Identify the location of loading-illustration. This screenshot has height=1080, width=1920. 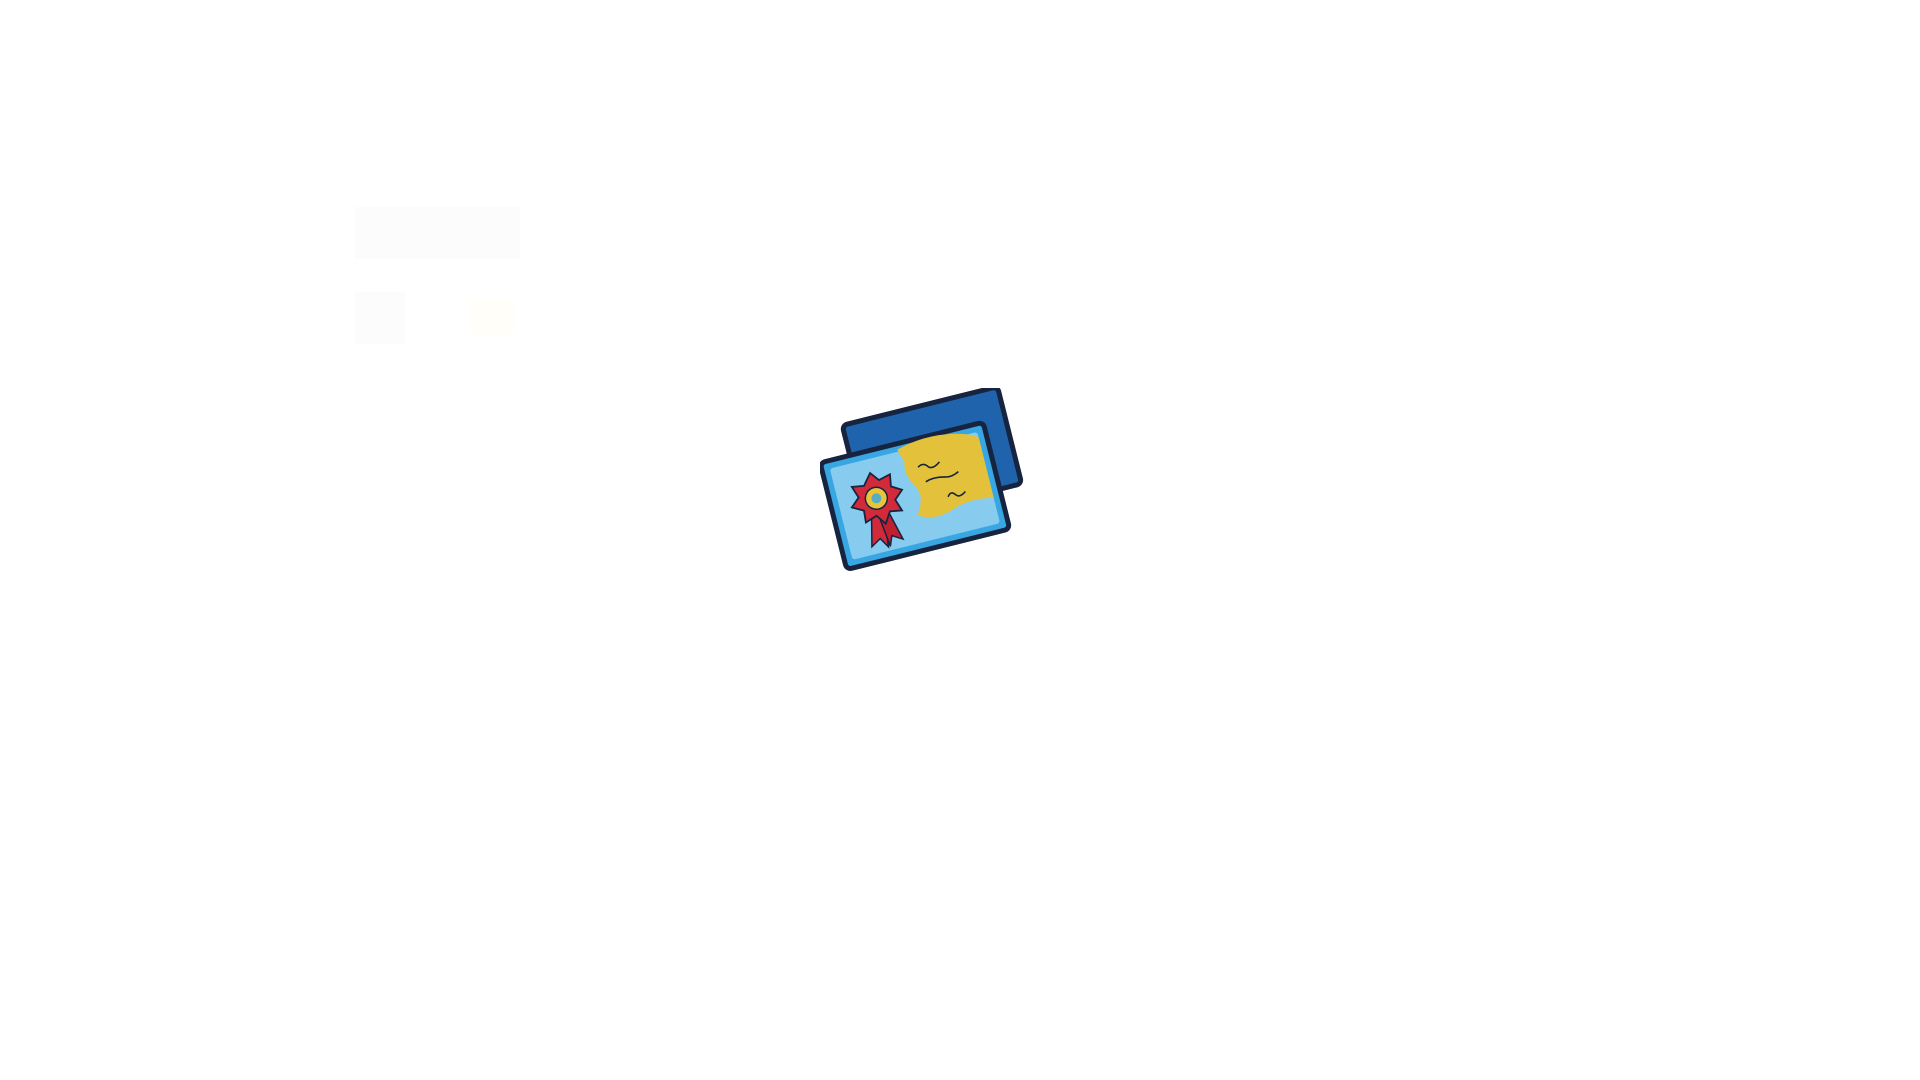
(930, 488).